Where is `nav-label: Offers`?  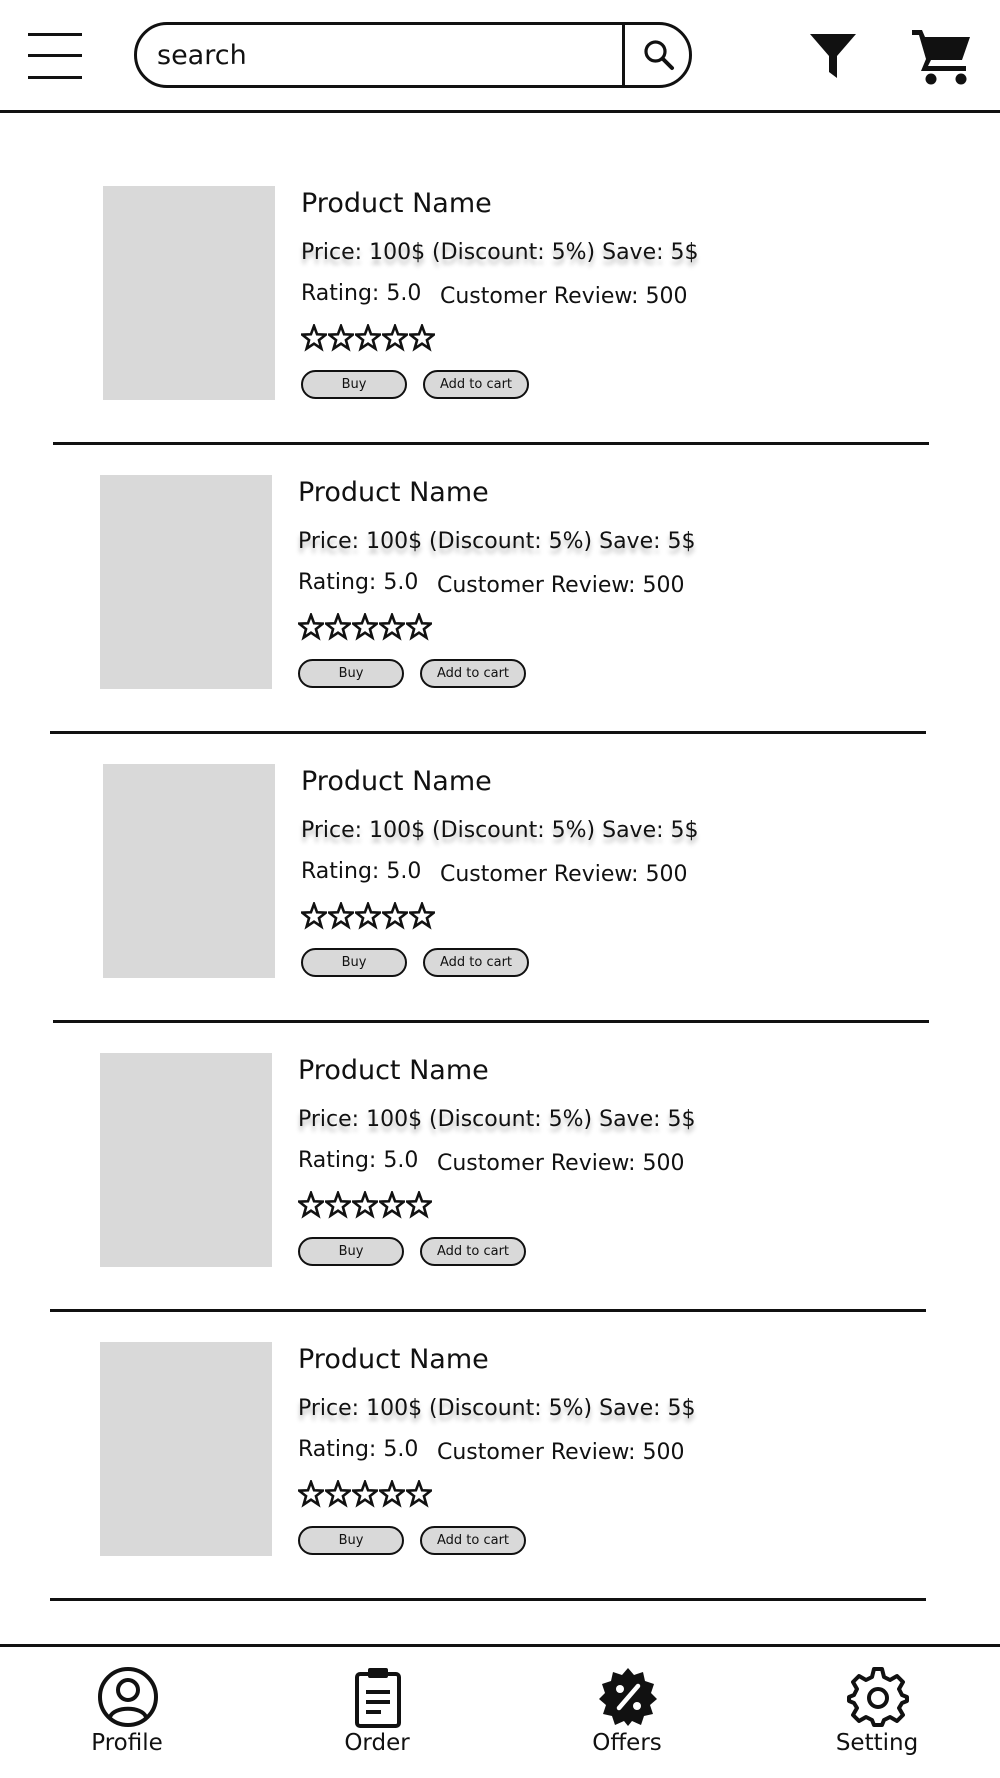
nav-label: Offers is located at coordinates (627, 1743).